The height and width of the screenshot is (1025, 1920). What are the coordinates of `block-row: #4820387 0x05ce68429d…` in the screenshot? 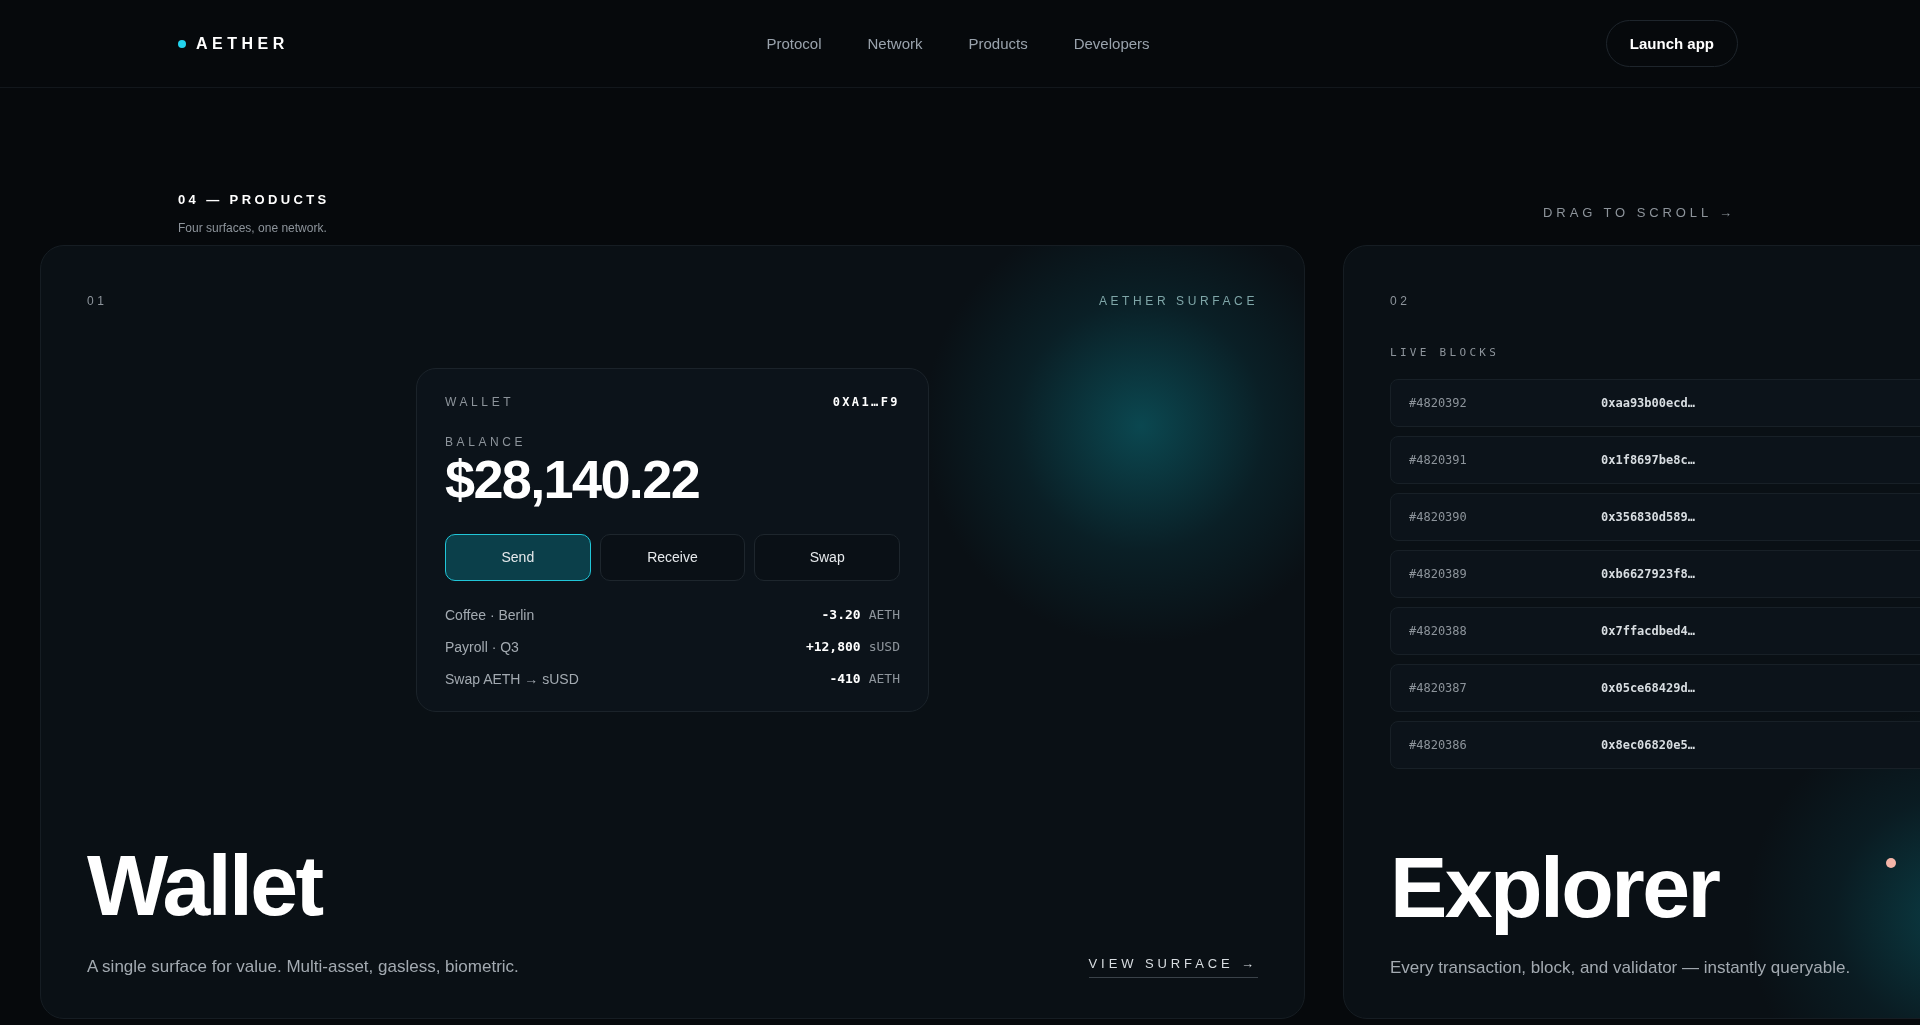 It's located at (1655, 688).